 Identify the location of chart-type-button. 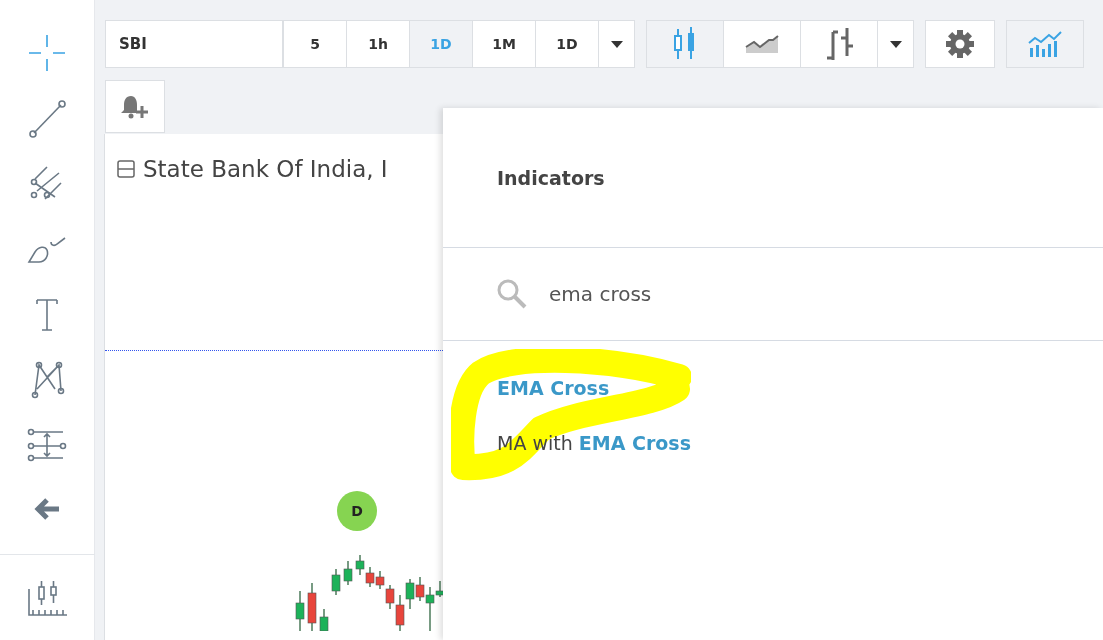
(685, 44).